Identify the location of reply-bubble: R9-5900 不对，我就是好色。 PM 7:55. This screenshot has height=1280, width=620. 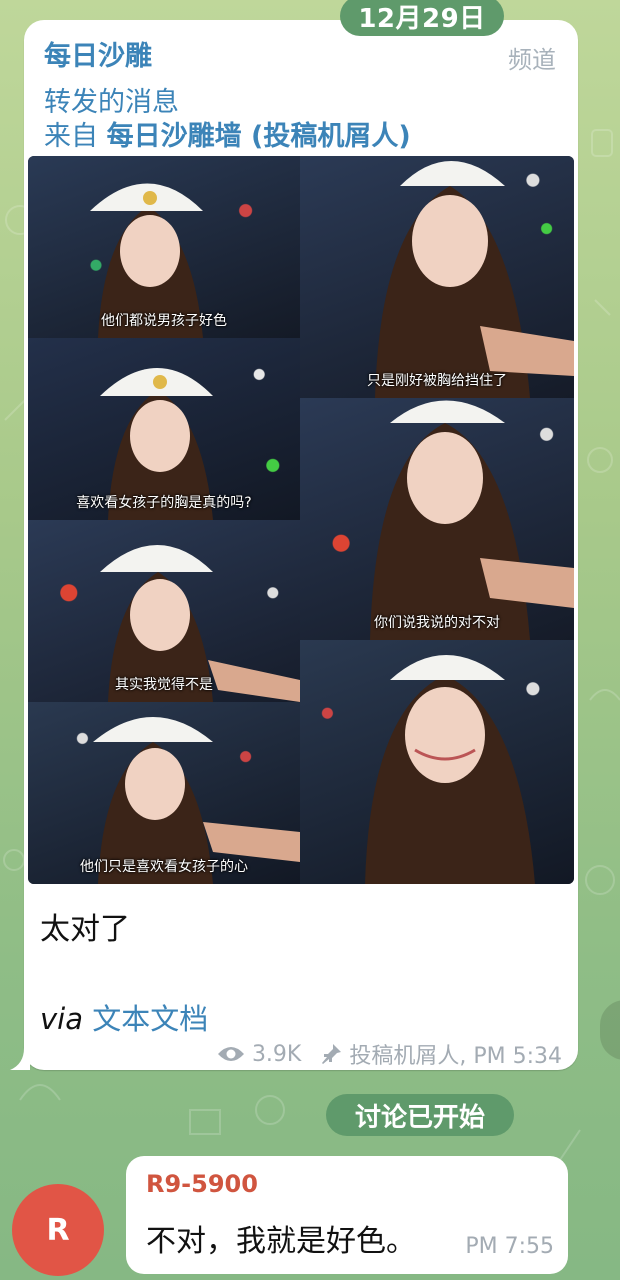
(347, 1215).